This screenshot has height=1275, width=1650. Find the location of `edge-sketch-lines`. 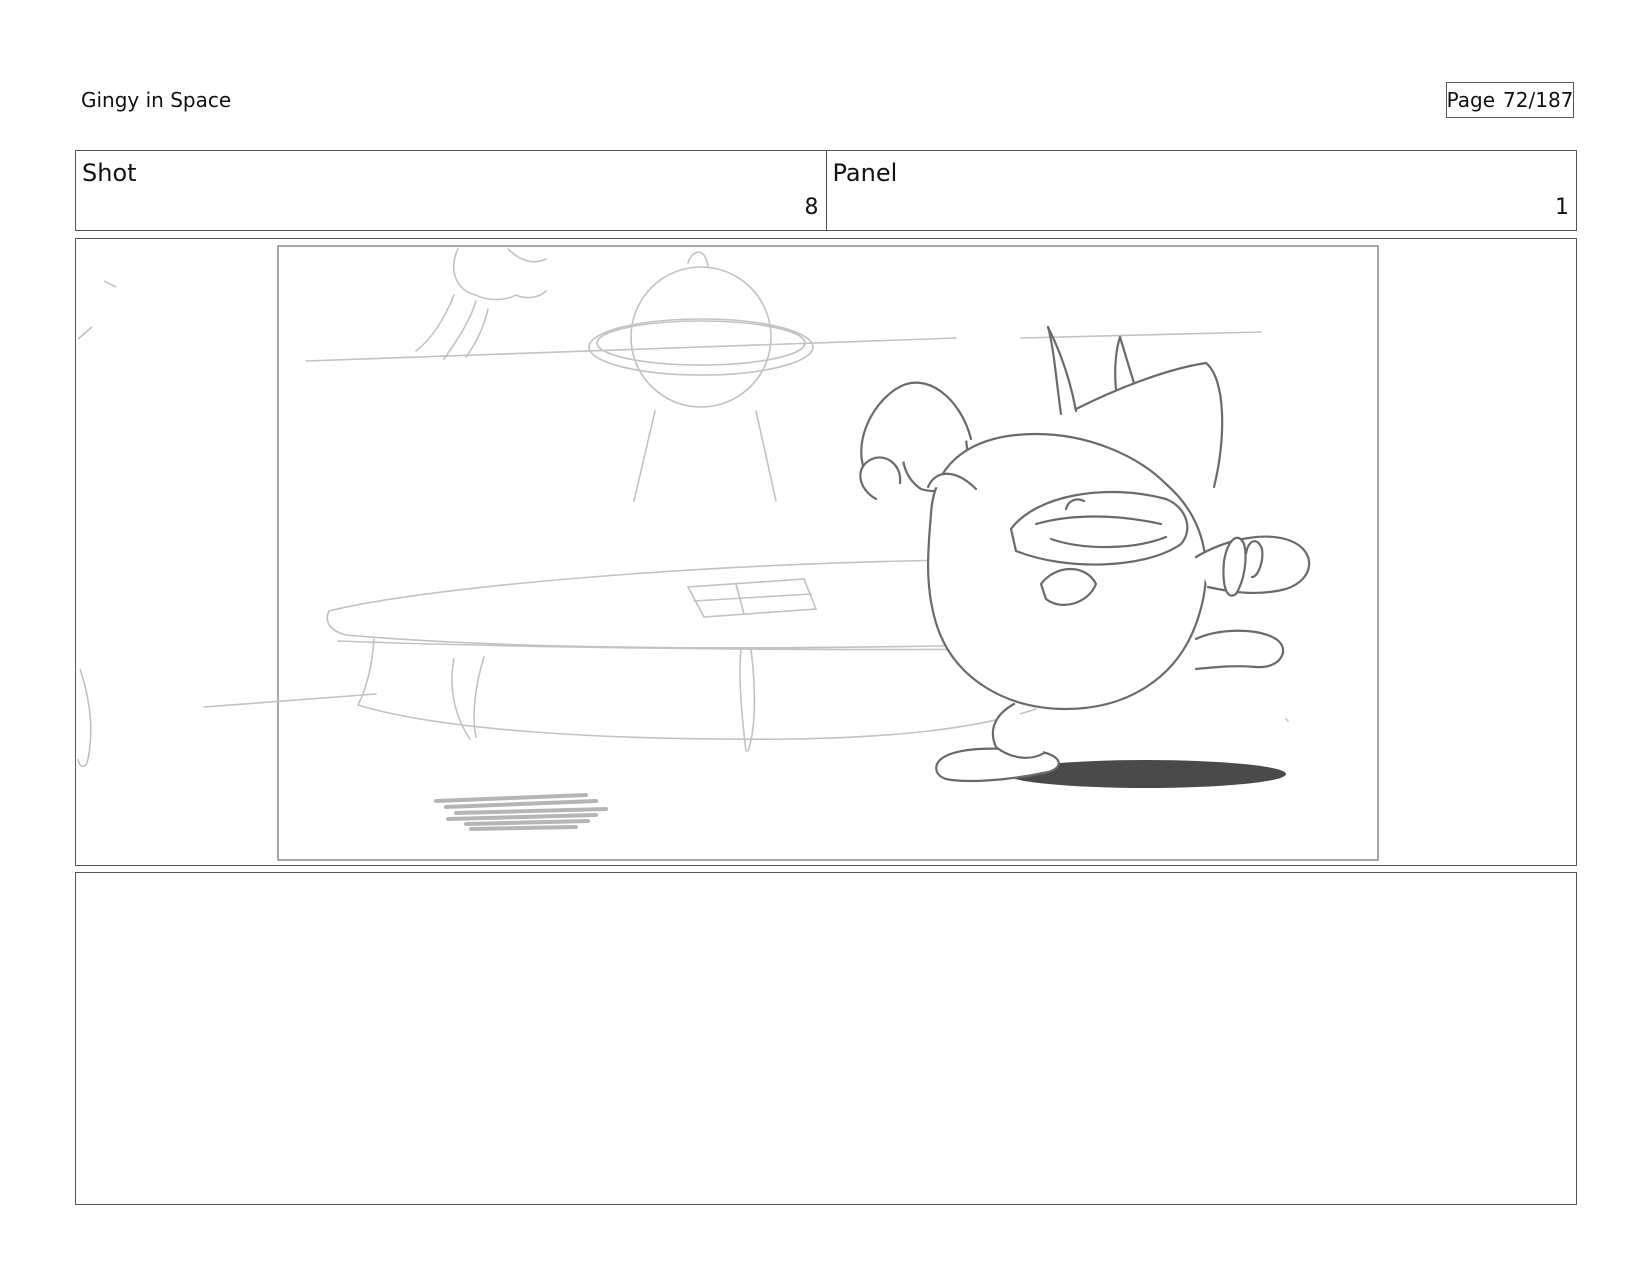

edge-sketch-lines is located at coordinates (97, 524).